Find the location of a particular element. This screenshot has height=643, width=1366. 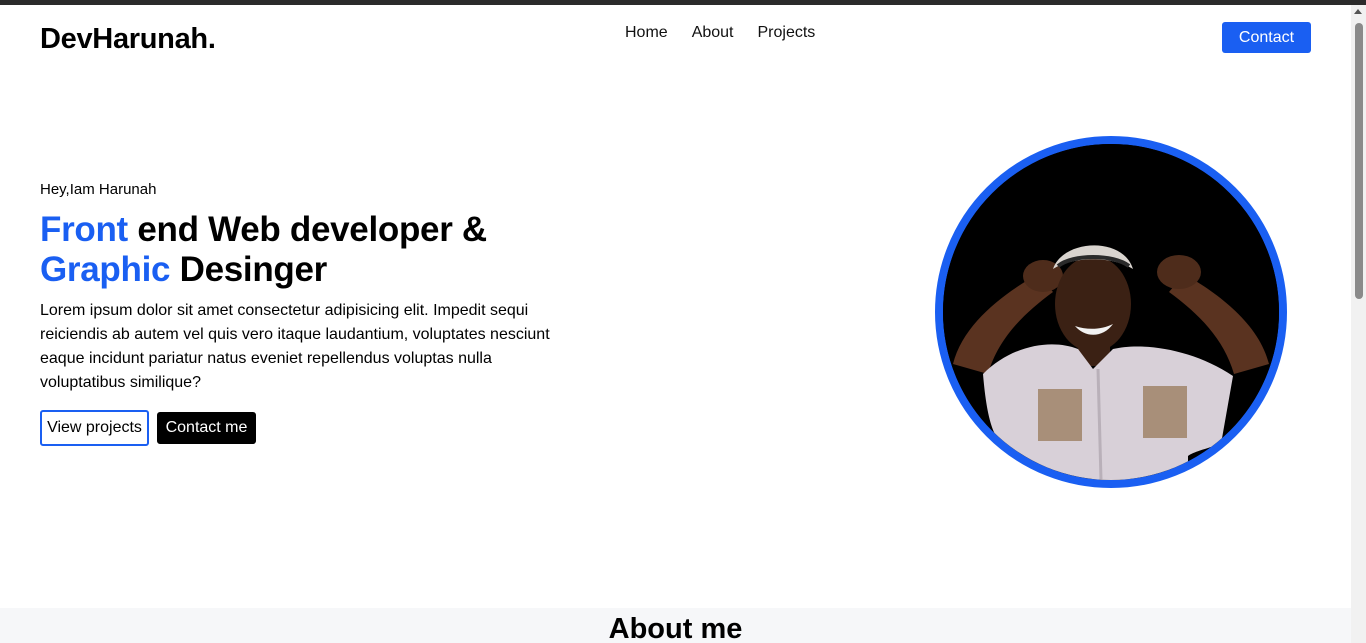

contact-button: Contact is located at coordinates (1266, 37).